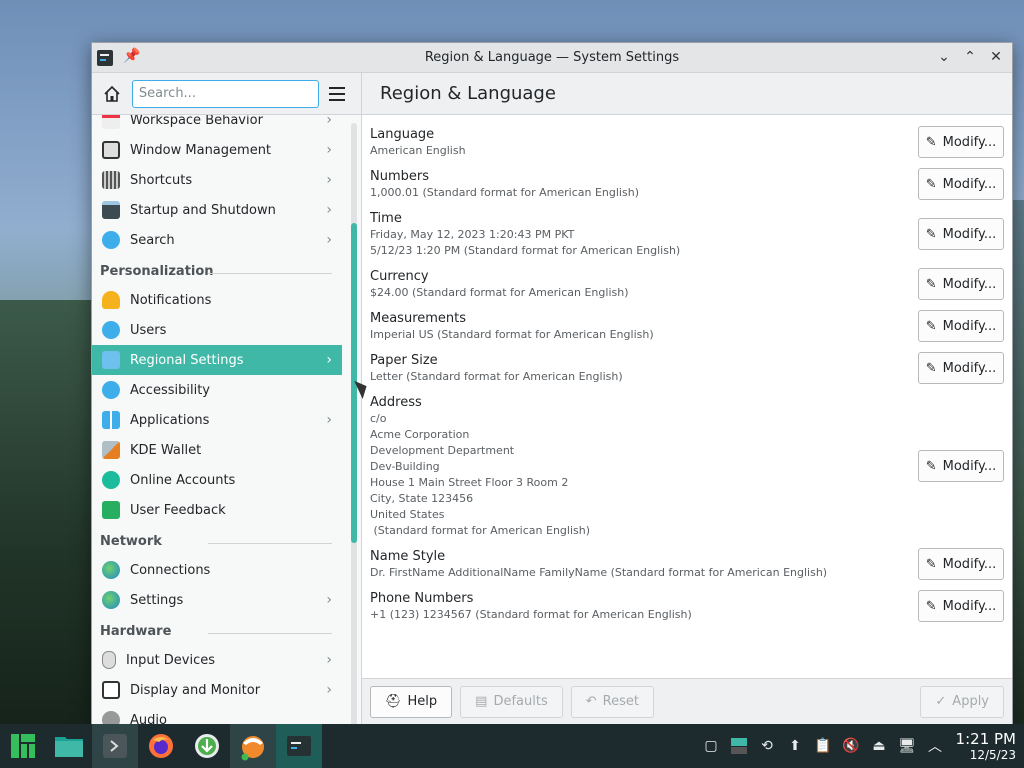 This screenshot has width=1024, height=768. Describe the element at coordinates (341, 94) in the screenshot. I see `hamburger-menu-button` at that location.